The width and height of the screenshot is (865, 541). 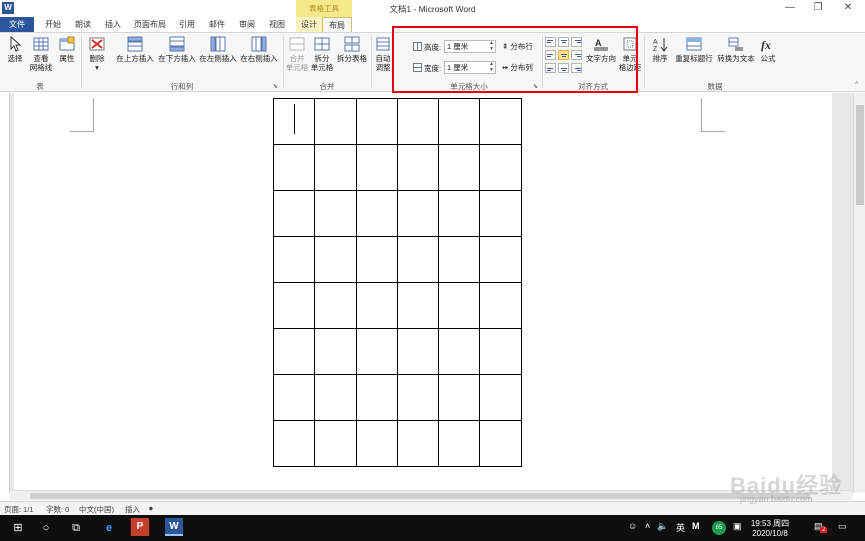 What do you see at coordinates (517, 68) in the screenshot?
I see `distribute-cols-button: ⇹ 分布列` at bounding box center [517, 68].